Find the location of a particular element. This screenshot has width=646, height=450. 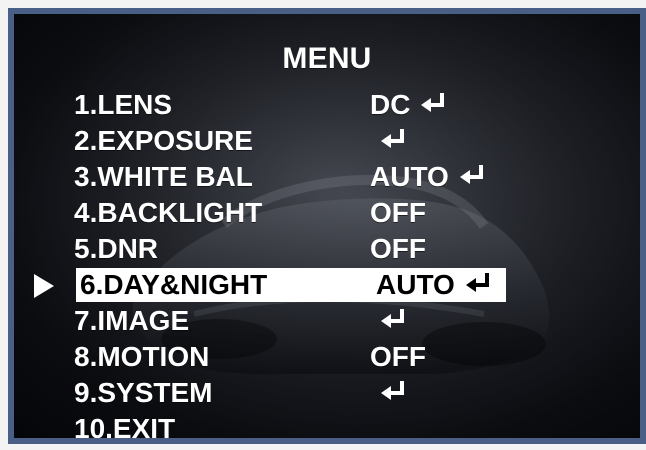

menu-item-label: 4.BACKLIGHT is located at coordinates (168, 212).